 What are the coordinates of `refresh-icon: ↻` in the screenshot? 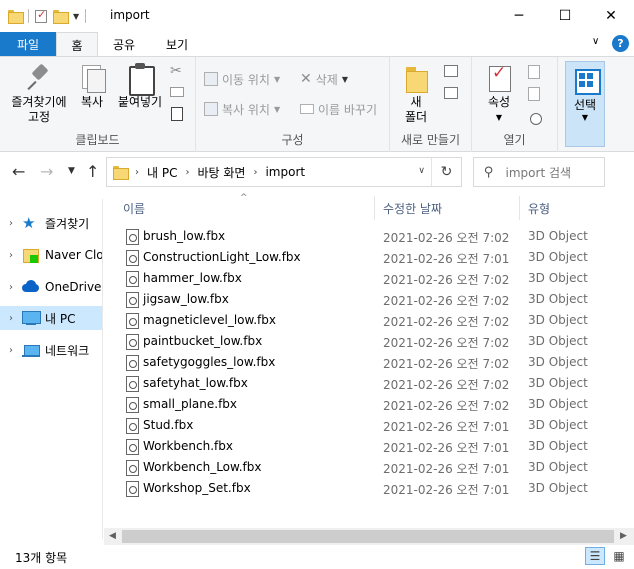 It's located at (446, 172).